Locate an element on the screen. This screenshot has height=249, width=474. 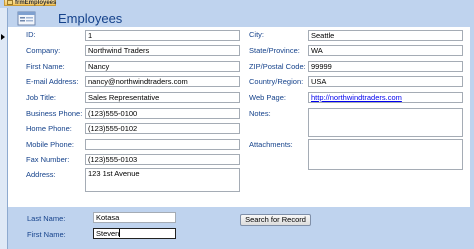
country-region-label: Country/Region: is located at coordinates (276, 81).